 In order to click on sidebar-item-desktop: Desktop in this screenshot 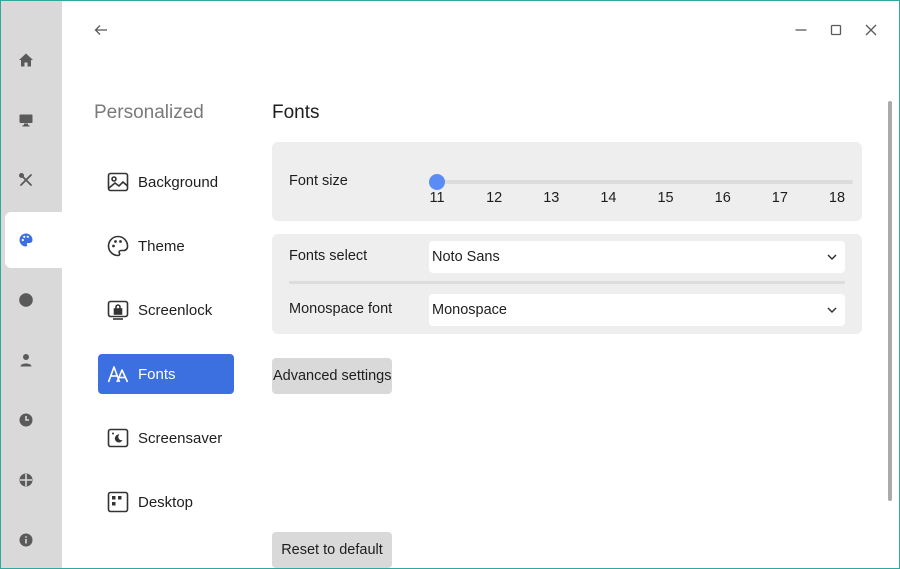, I will do `click(166, 502)`.